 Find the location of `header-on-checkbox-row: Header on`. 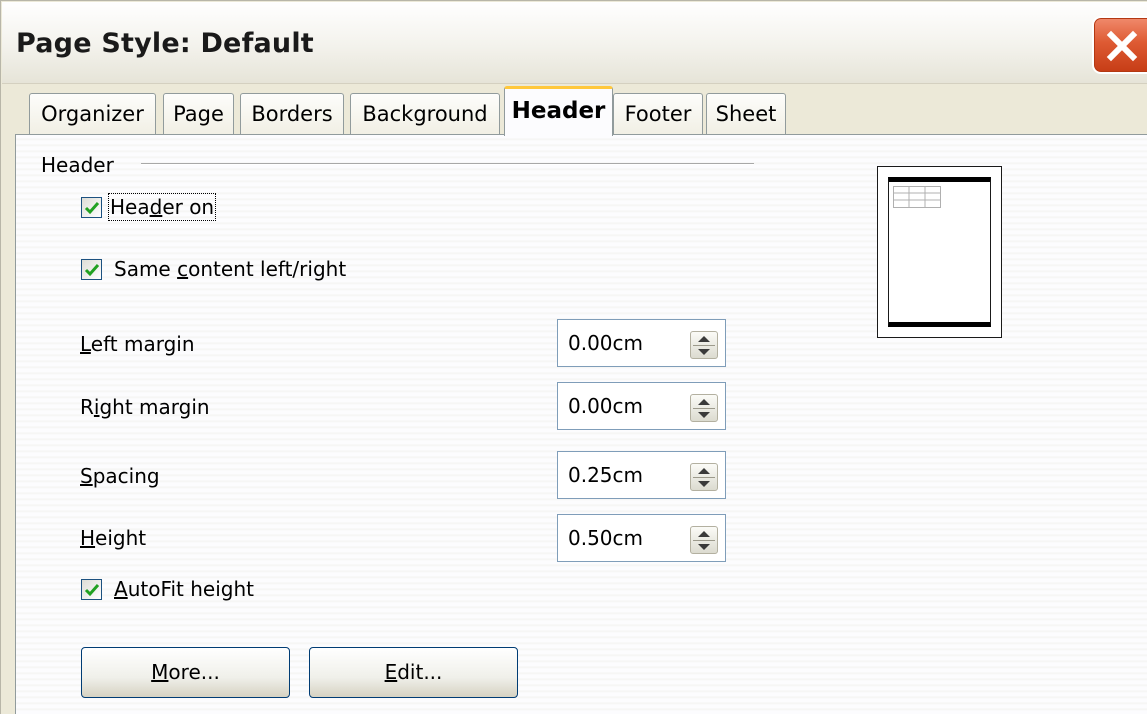

header-on-checkbox-row: Header on is located at coordinates (149, 207).